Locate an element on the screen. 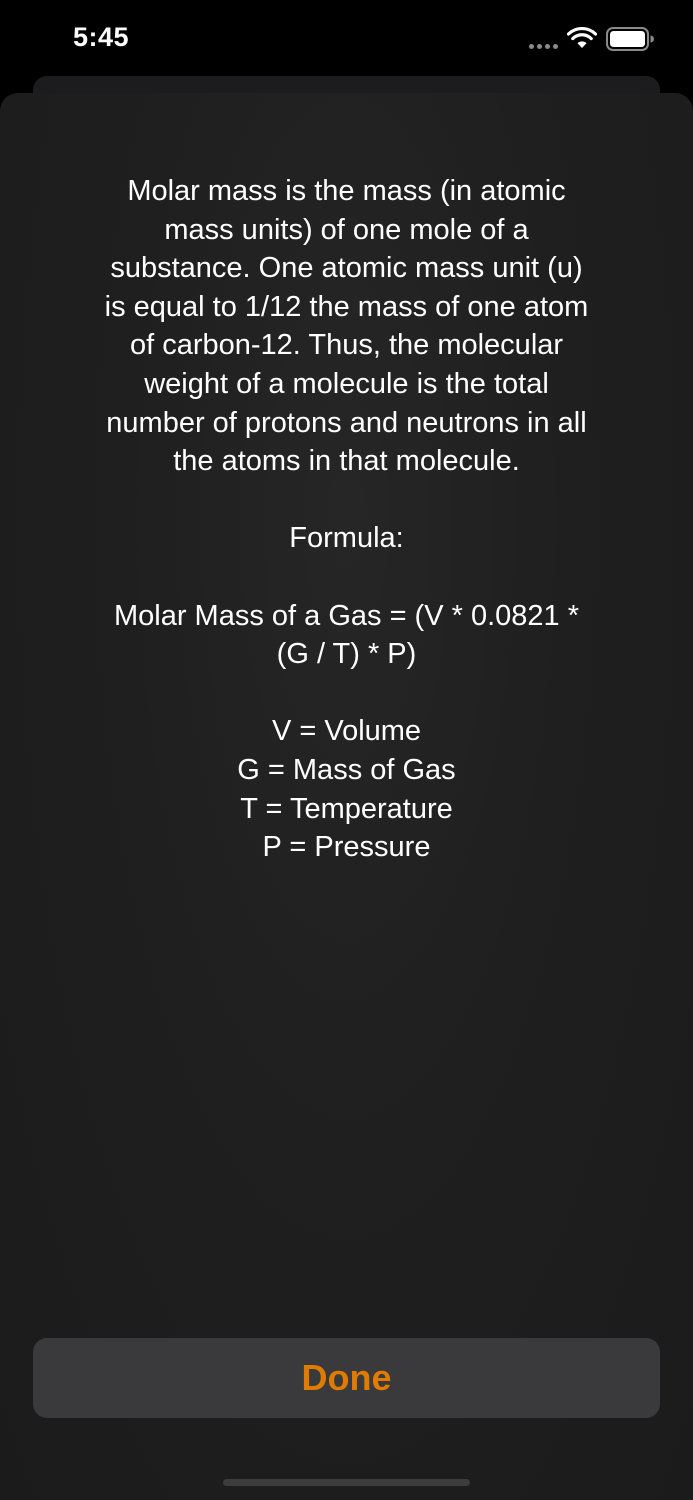 Image resolution: width=693 pixels, height=1500 pixels. wifi-icon is located at coordinates (582, 37).